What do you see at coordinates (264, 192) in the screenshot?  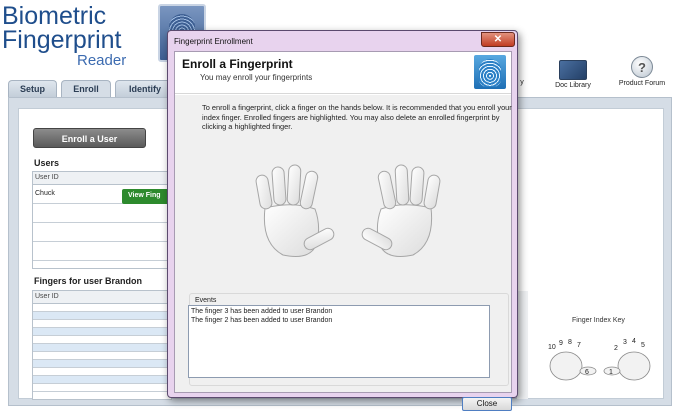 I see `left-pinky-finger` at bounding box center [264, 192].